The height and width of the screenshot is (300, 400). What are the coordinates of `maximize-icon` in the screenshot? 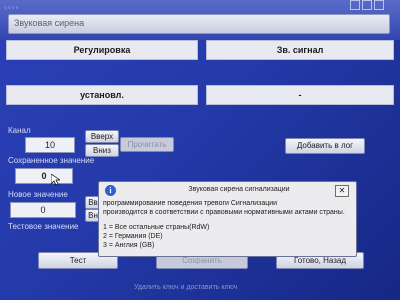 It's located at (367, 5).